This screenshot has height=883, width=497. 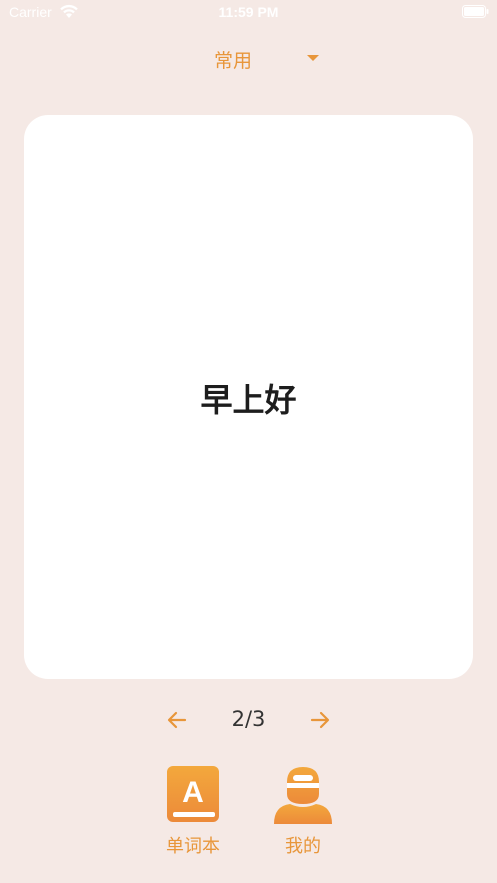 I want to click on vocabulary-book-icon: A, so click(x=193, y=794).